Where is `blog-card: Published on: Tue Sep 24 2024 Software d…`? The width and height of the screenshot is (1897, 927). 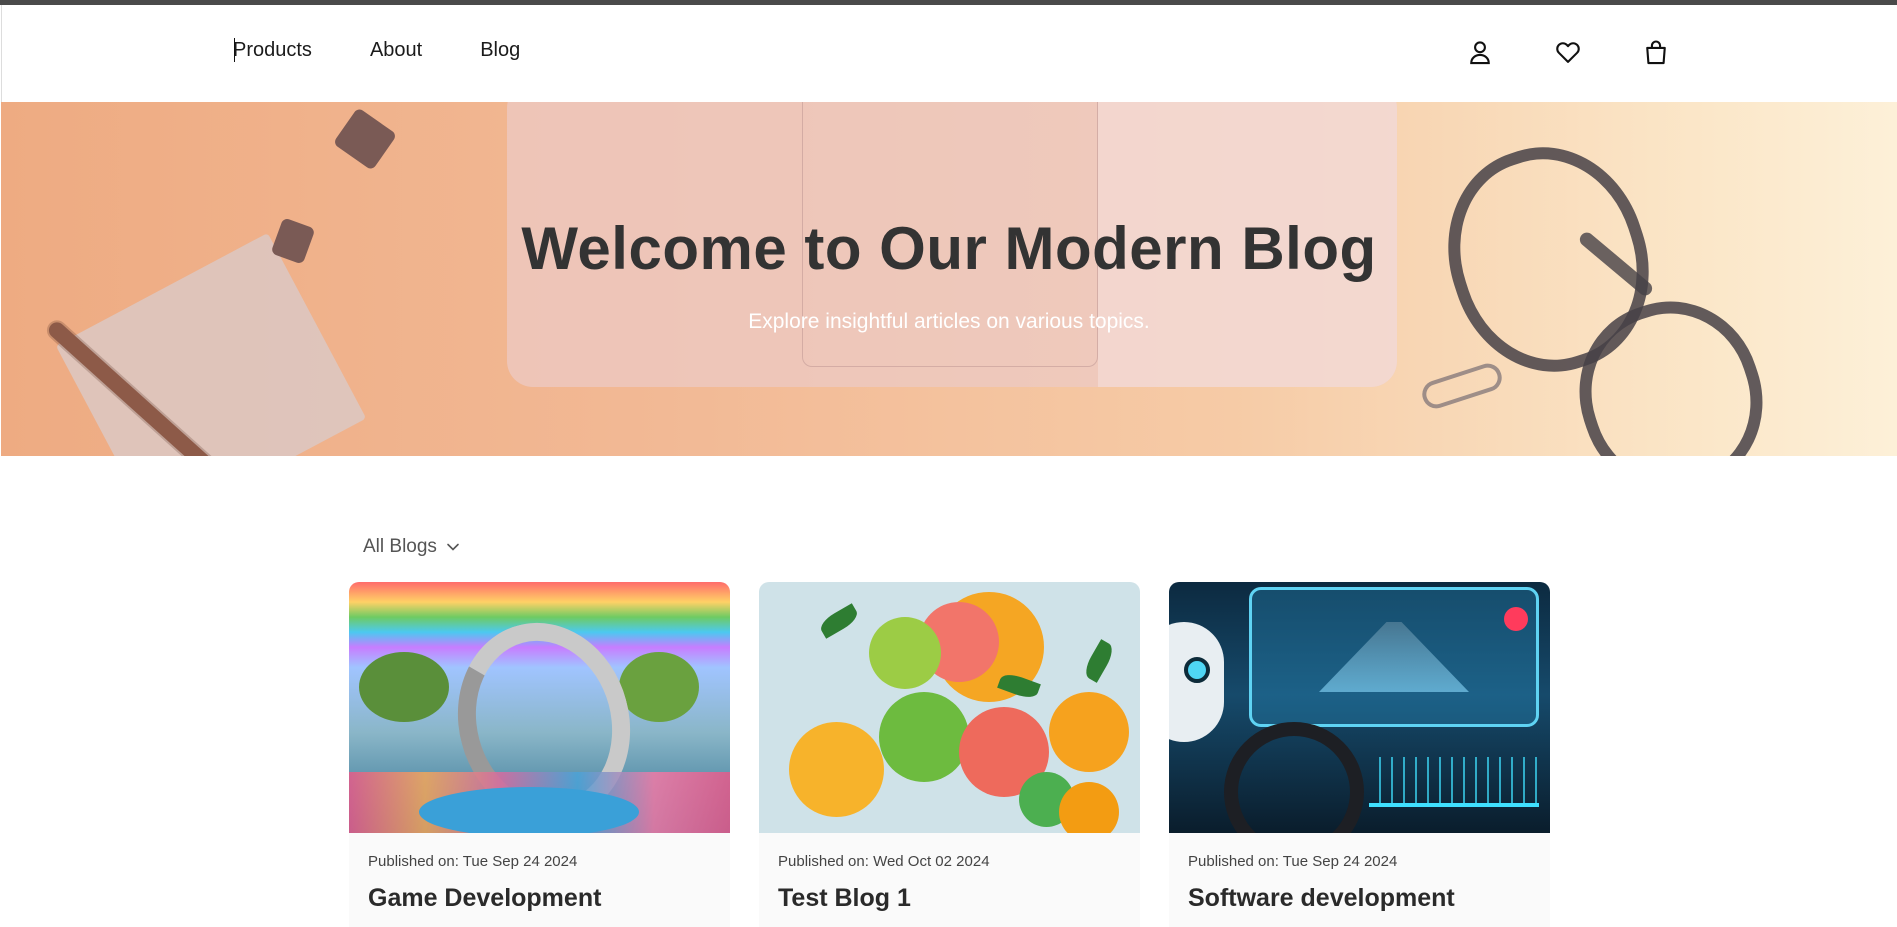 blog-card: Published on: Tue Sep 24 2024 Software d… is located at coordinates (1359, 754).